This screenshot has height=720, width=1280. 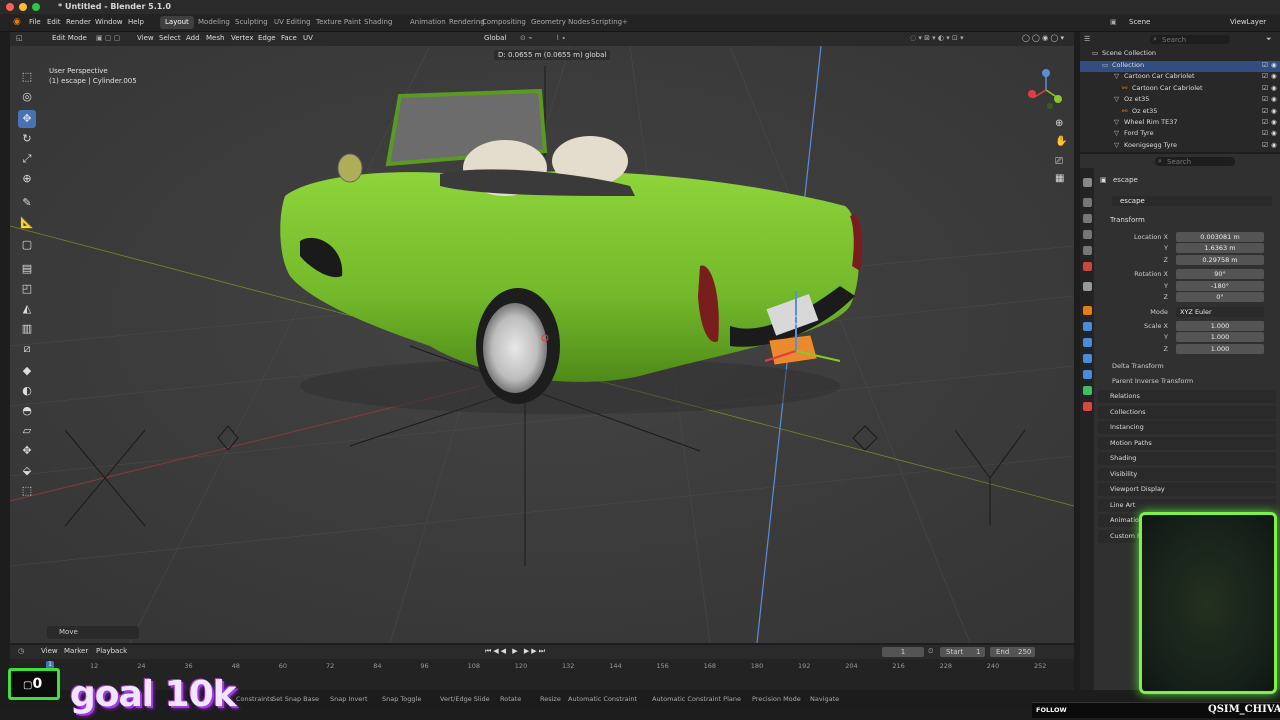 What do you see at coordinates (1192, 201) in the screenshot?
I see `object-name-field: escape` at bounding box center [1192, 201].